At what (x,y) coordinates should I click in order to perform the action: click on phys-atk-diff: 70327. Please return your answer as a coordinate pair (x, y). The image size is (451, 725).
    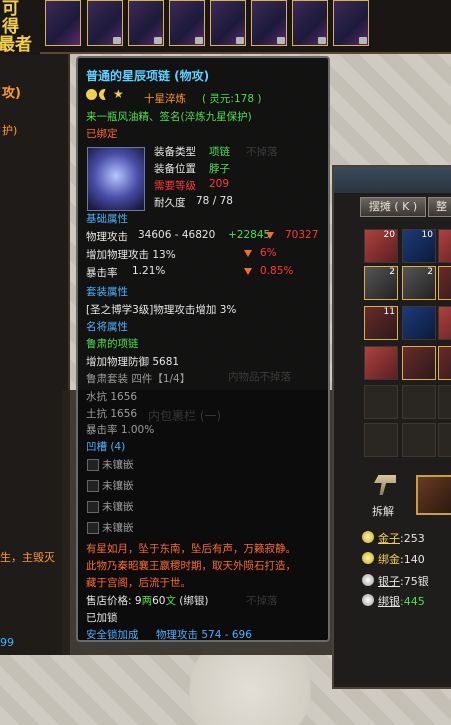
    Looking at the image, I should click on (302, 235).